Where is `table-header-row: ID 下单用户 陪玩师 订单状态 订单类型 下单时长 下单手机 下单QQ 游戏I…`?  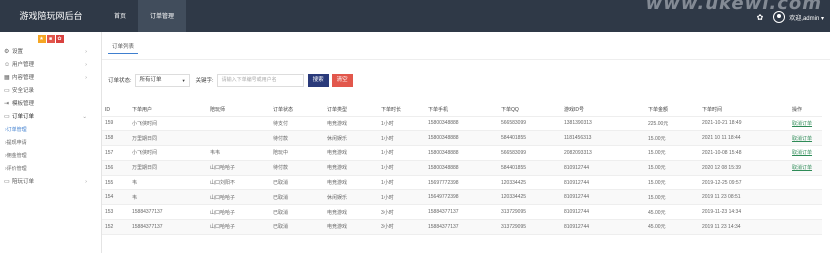 table-header-row: ID 下单用户 陪玩师 订单状态 订单类型 下单时长 下单手机 下单QQ 游戏I… is located at coordinates (462, 110).